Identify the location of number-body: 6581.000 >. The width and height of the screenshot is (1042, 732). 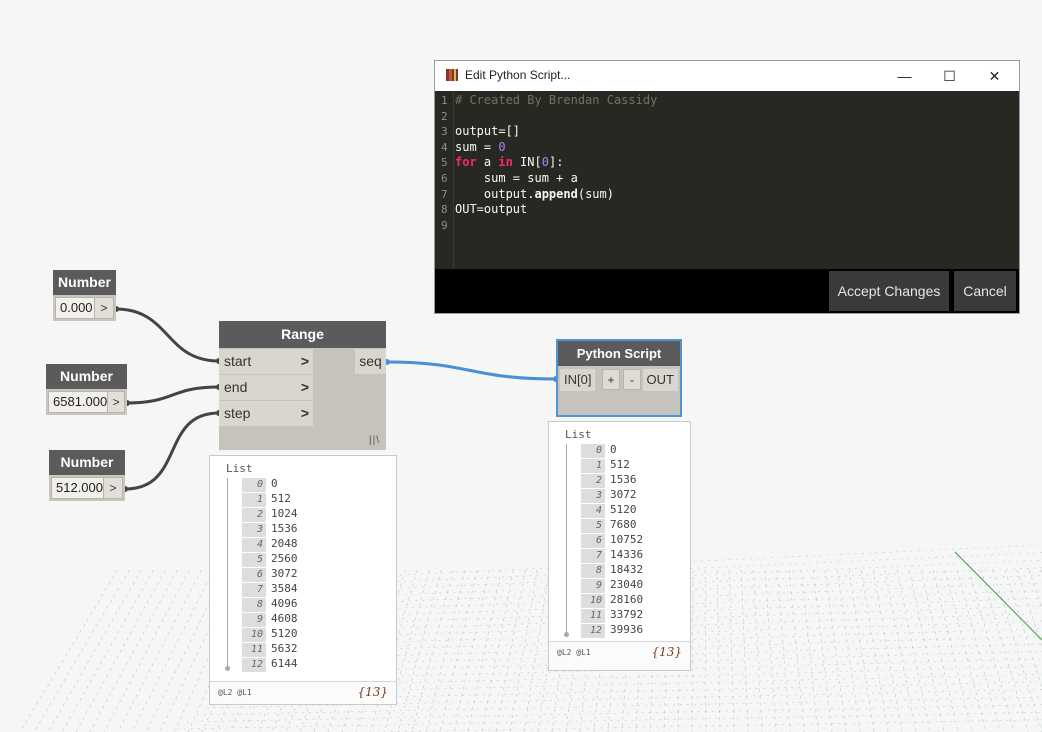
(86, 402).